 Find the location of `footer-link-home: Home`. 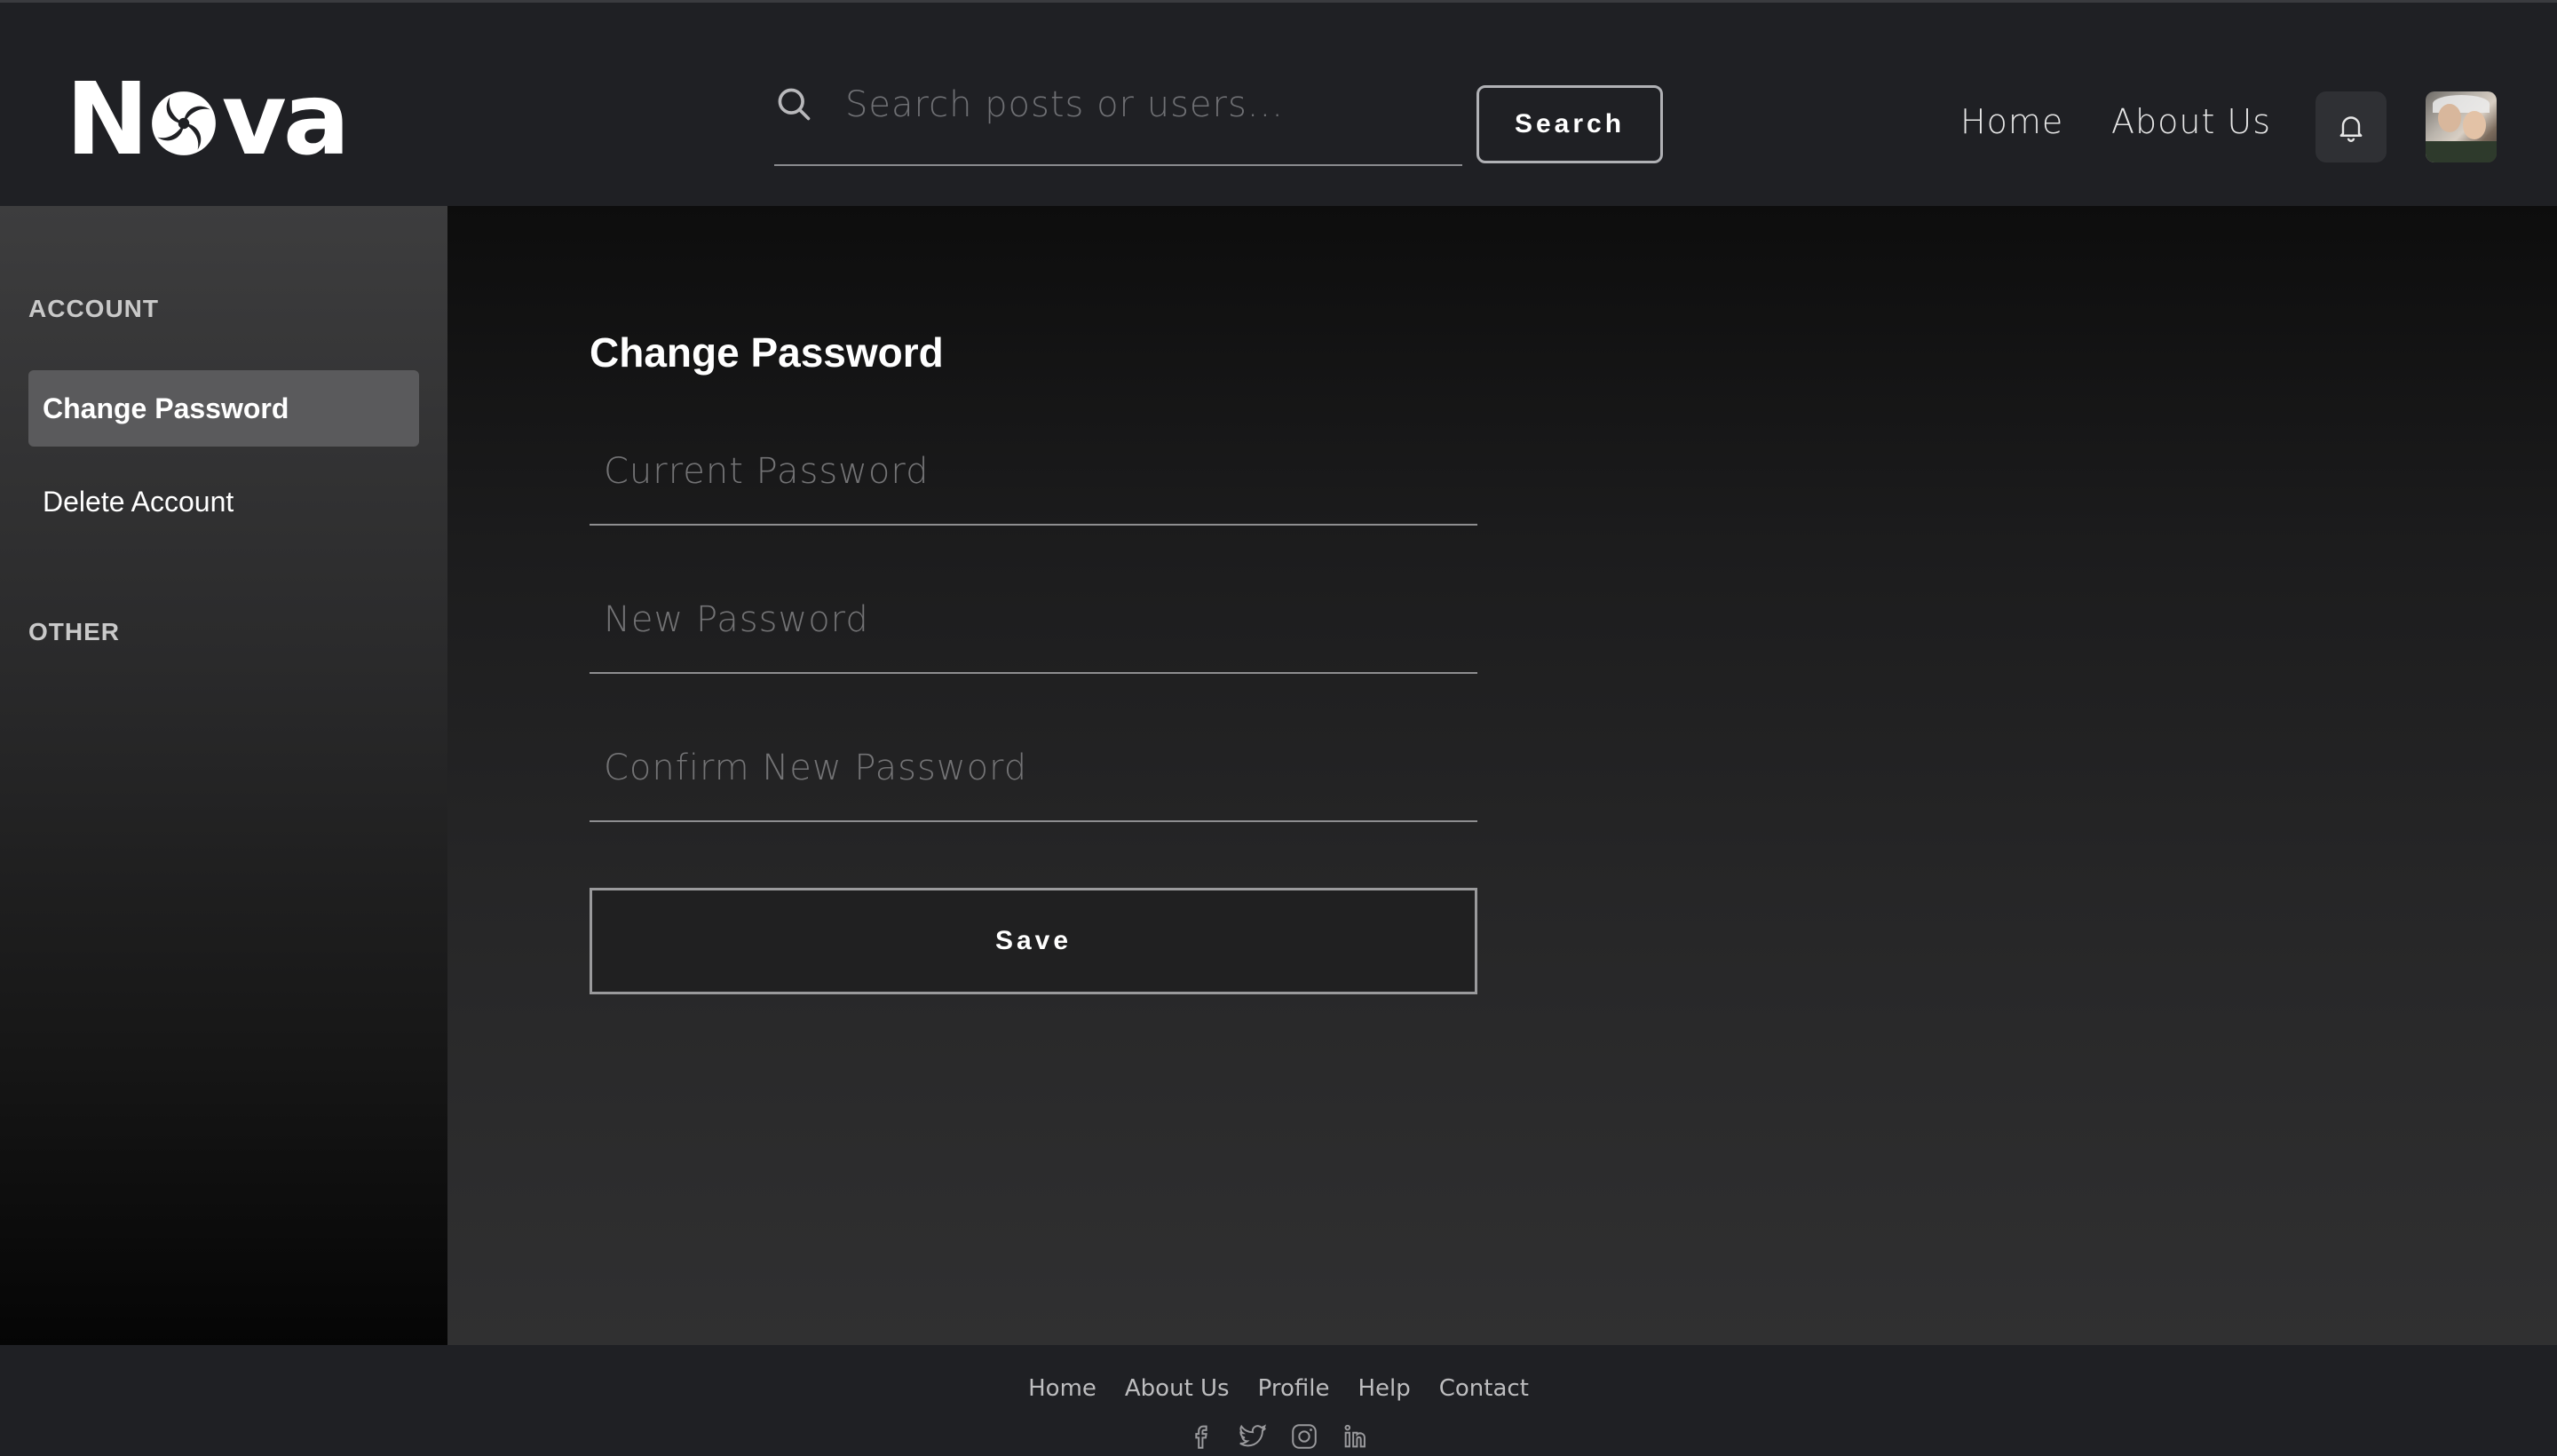

footer-link-home: Home is located at coordinates (1062, 1388).